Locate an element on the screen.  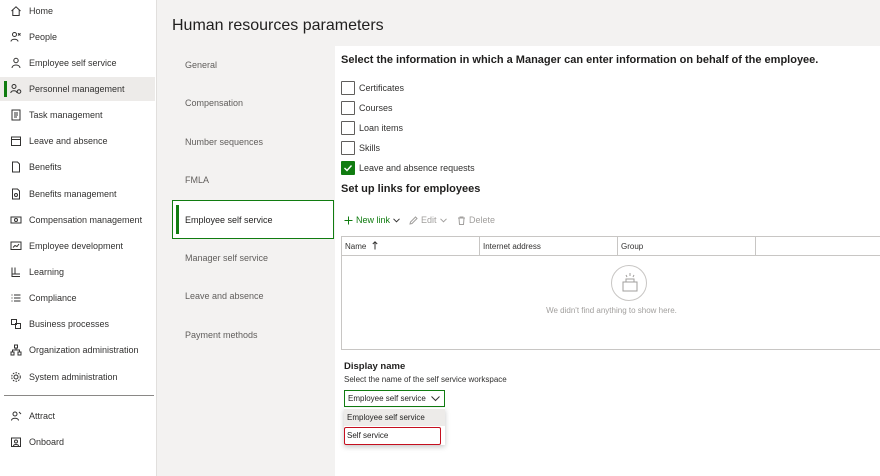
loan-items-checkbox: Loan items is located at coordinates (372, 128).